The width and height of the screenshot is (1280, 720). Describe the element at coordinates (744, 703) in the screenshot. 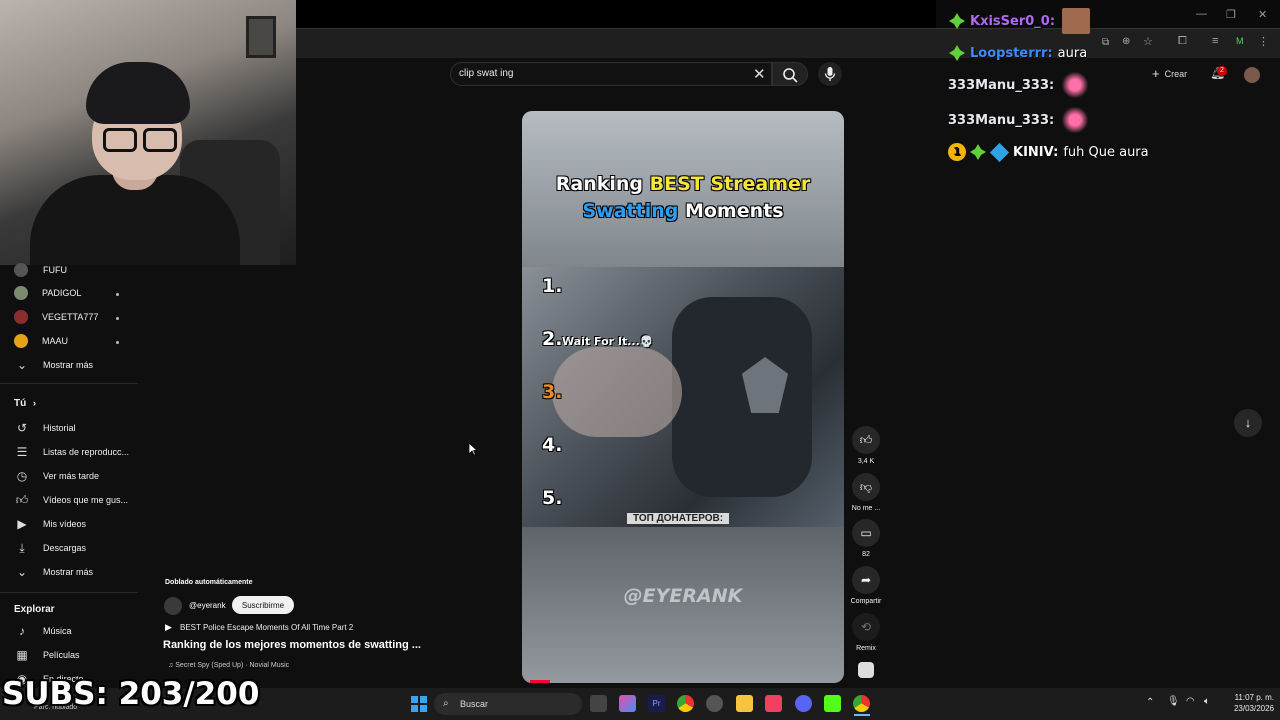

I see `file-explorer-icon` at that location.